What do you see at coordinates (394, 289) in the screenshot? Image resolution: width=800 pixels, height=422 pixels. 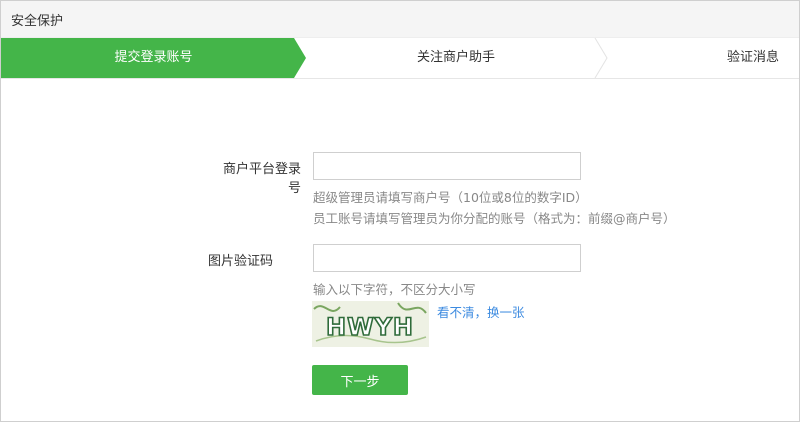 I see `captcha-hint: 输入以下字符，不区分大小写` at bounding box center [394, 289].